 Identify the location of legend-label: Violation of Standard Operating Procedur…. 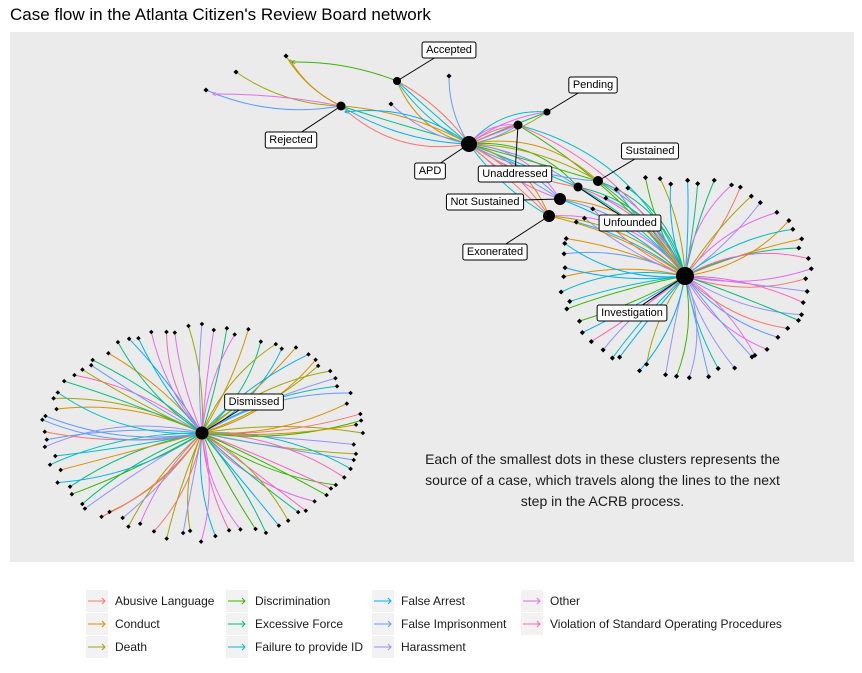
(666, 624).